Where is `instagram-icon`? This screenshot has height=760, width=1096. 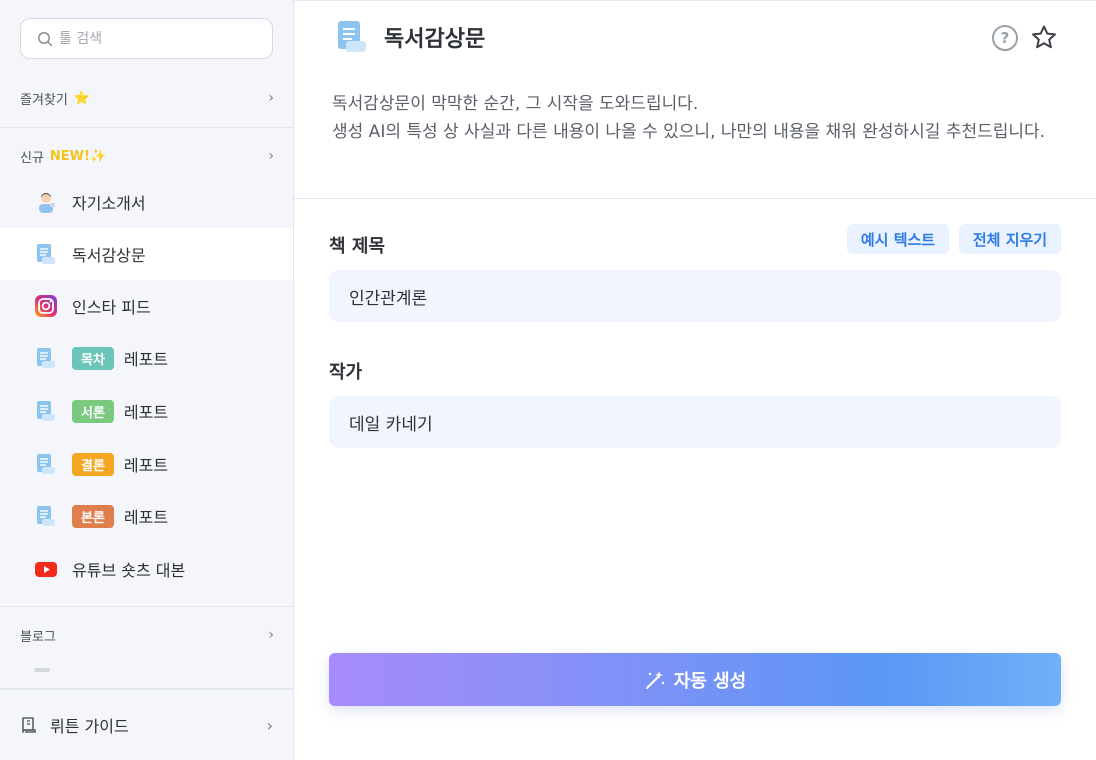
instagram-icon is located at coordinates (46, 306).